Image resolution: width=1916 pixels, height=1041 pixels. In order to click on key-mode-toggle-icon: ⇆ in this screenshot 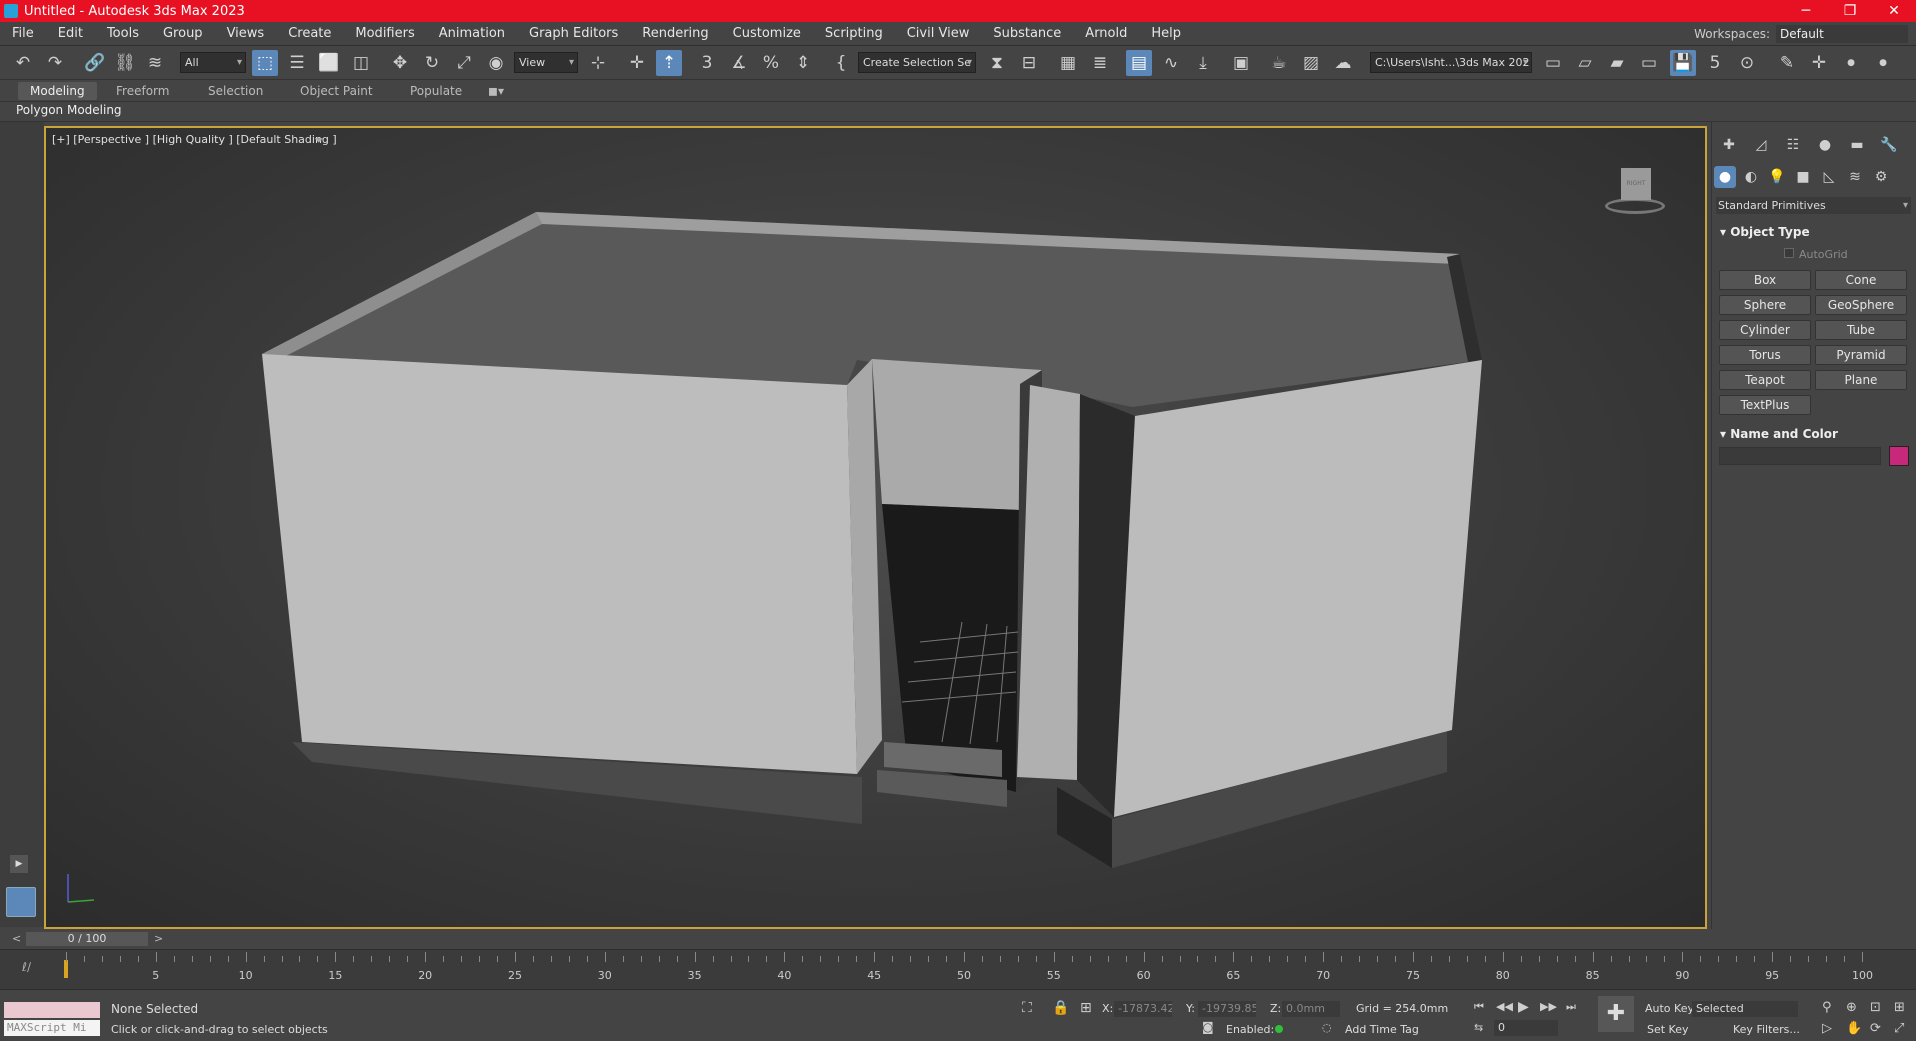, I will do `click(1478, 1027)`.